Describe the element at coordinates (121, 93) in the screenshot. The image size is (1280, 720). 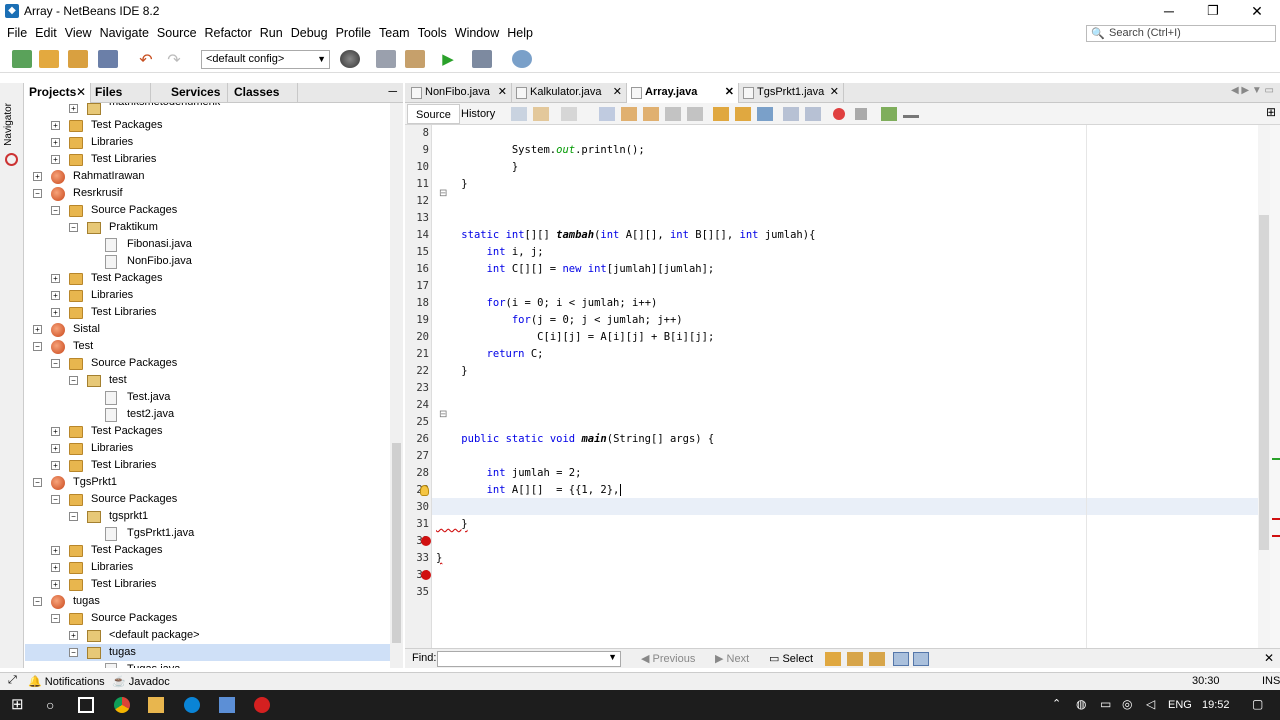
I see `tab-files: Files` at that location.